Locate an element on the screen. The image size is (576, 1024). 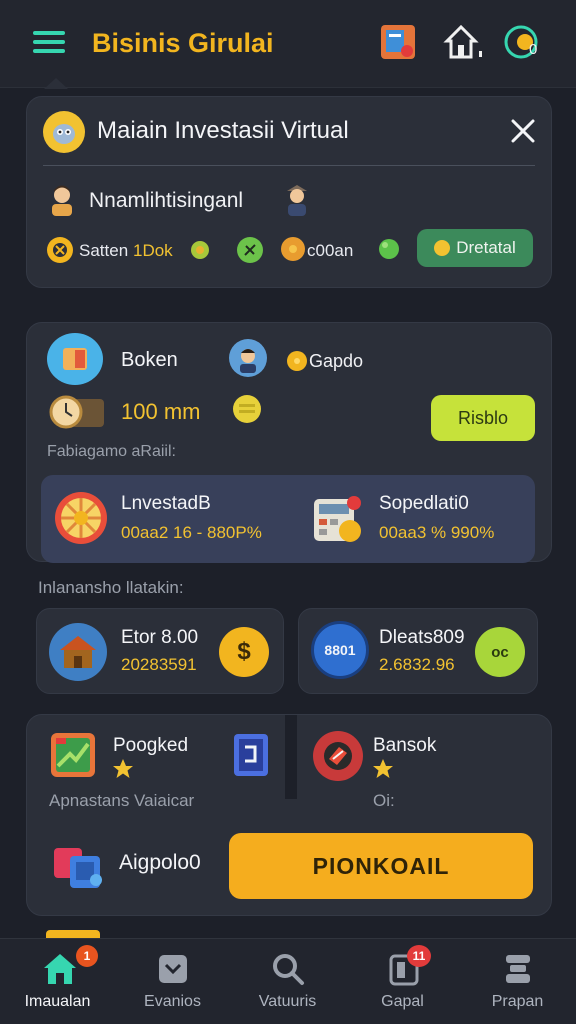
stack-icon is located at coordinates (518, 969).